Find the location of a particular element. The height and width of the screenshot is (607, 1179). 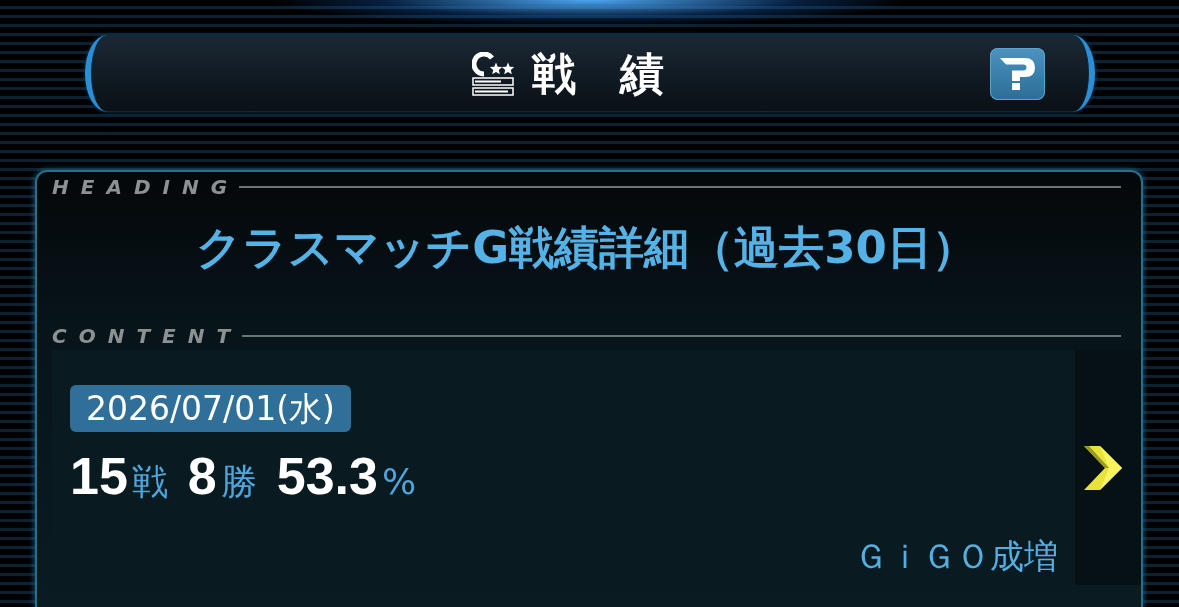

date-badge: 2026/07/01(水) is located at coordinates (210, 408).